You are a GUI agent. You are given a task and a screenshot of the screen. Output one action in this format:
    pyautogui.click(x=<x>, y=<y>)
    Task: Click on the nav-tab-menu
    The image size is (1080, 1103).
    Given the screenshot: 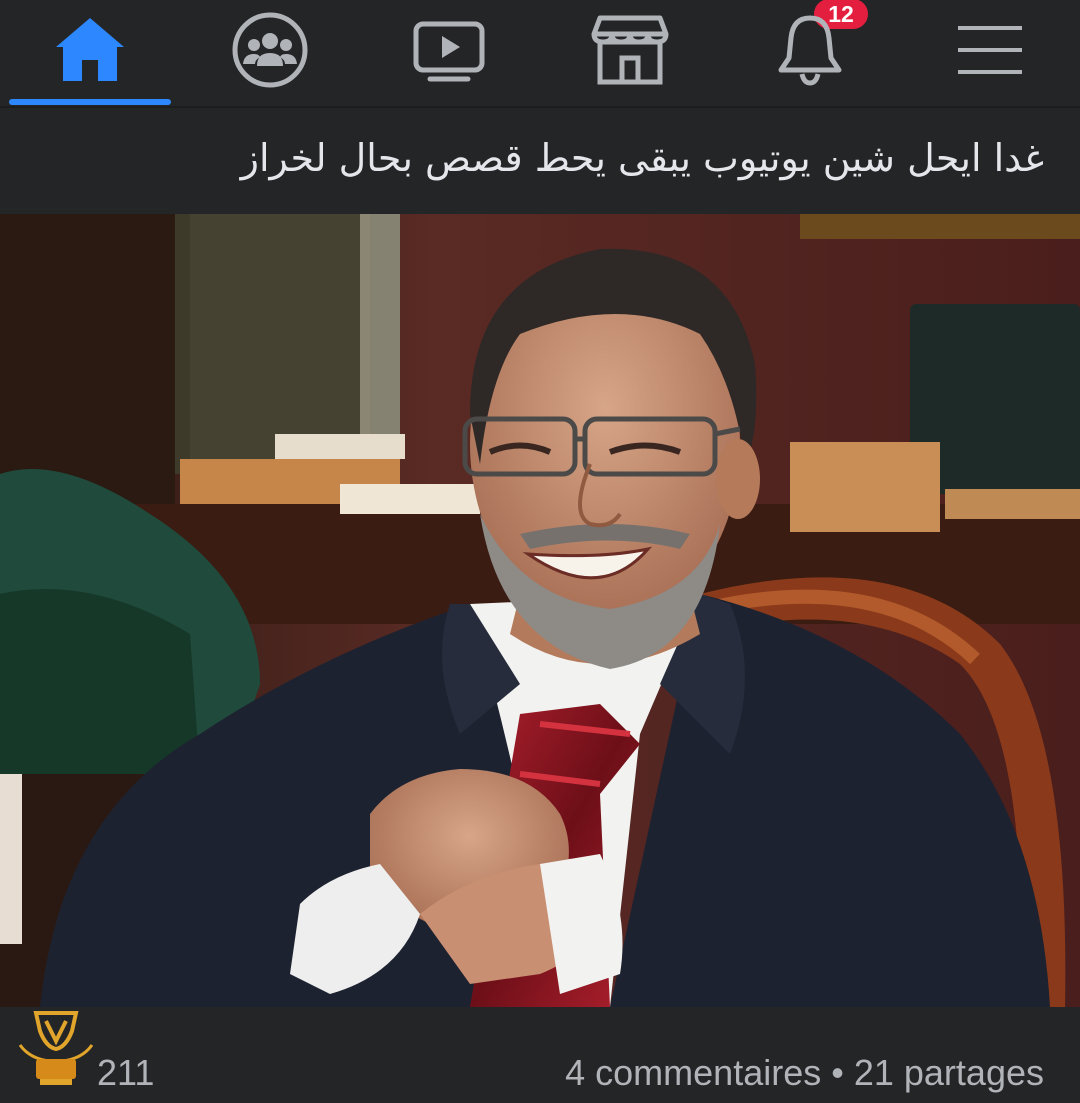 What is the action you would take?
    pyautogui.click(x=990, y=50)
    